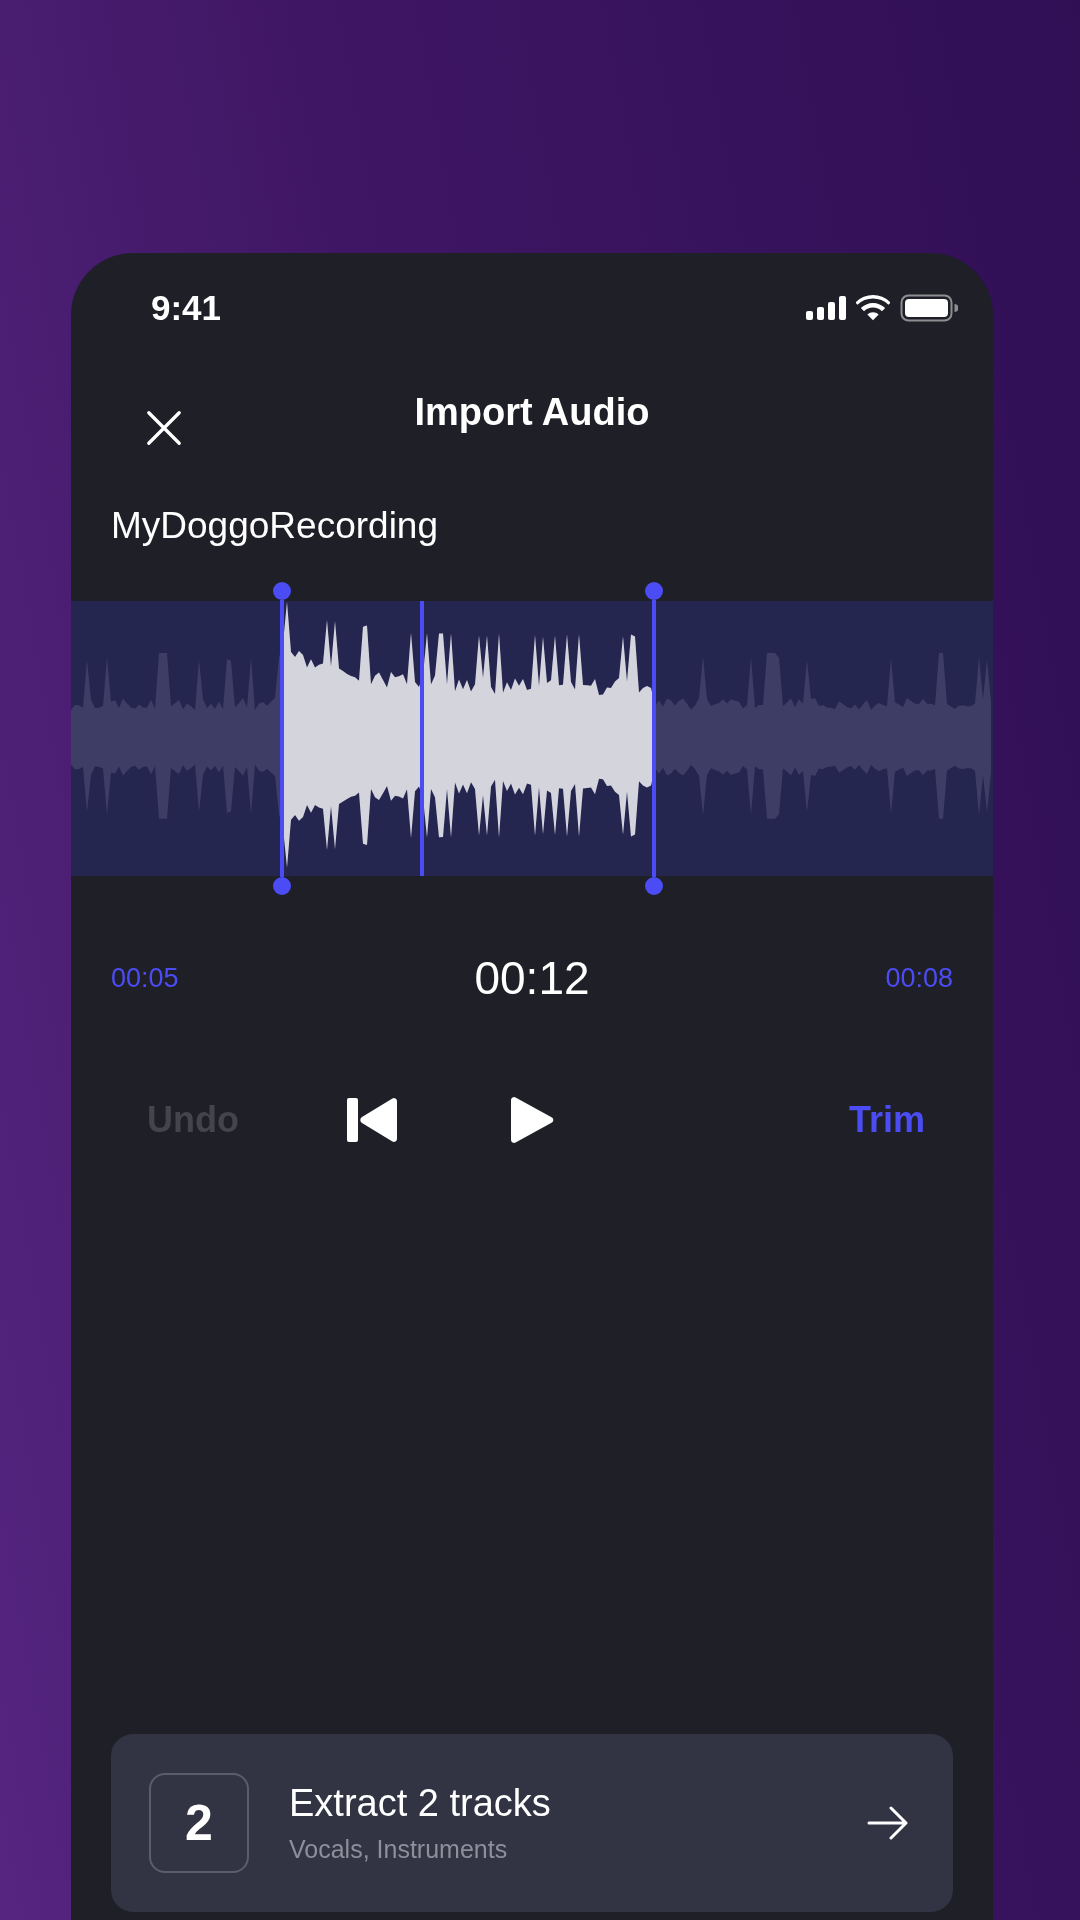  Describe the element at coordinates (399, 1849) in the screenshot. I see `option-subtitle: Vocals, Instruments` at that location.